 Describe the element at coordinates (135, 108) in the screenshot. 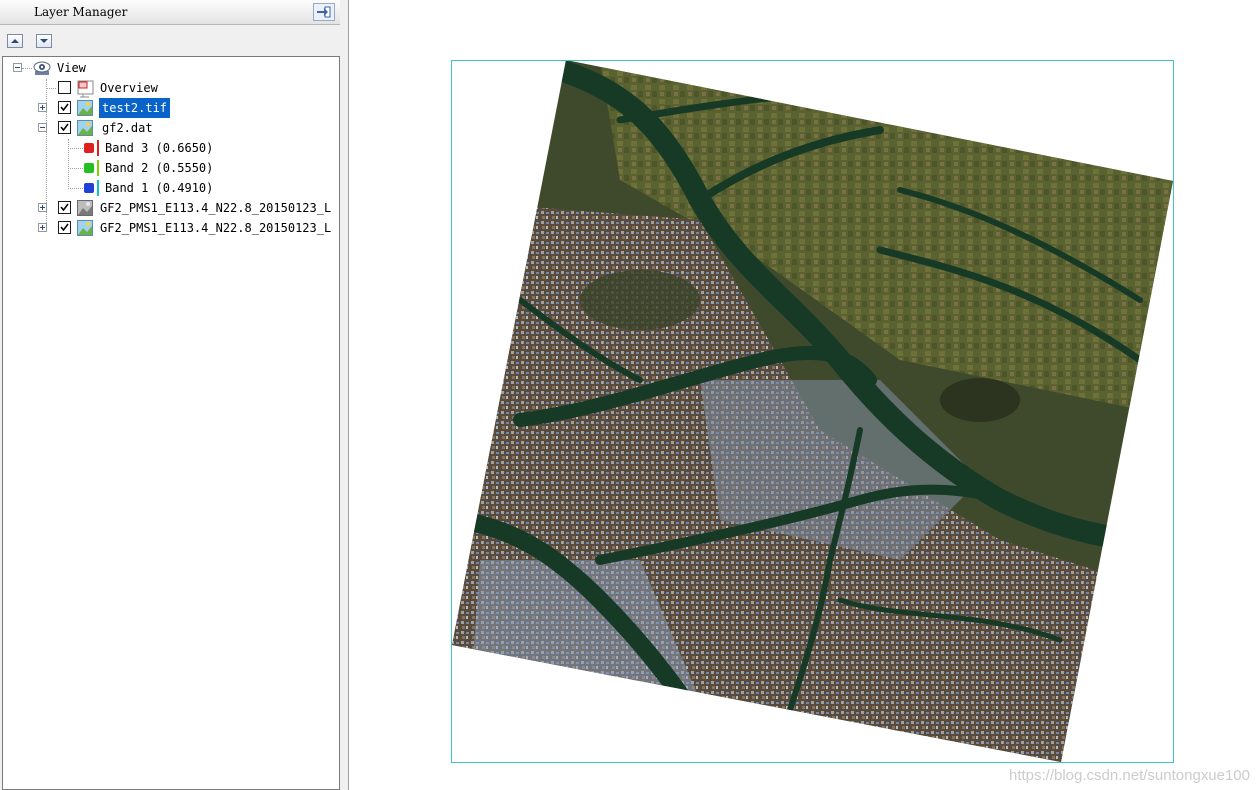

I see `tree-node-label: test2.tif` at that location.